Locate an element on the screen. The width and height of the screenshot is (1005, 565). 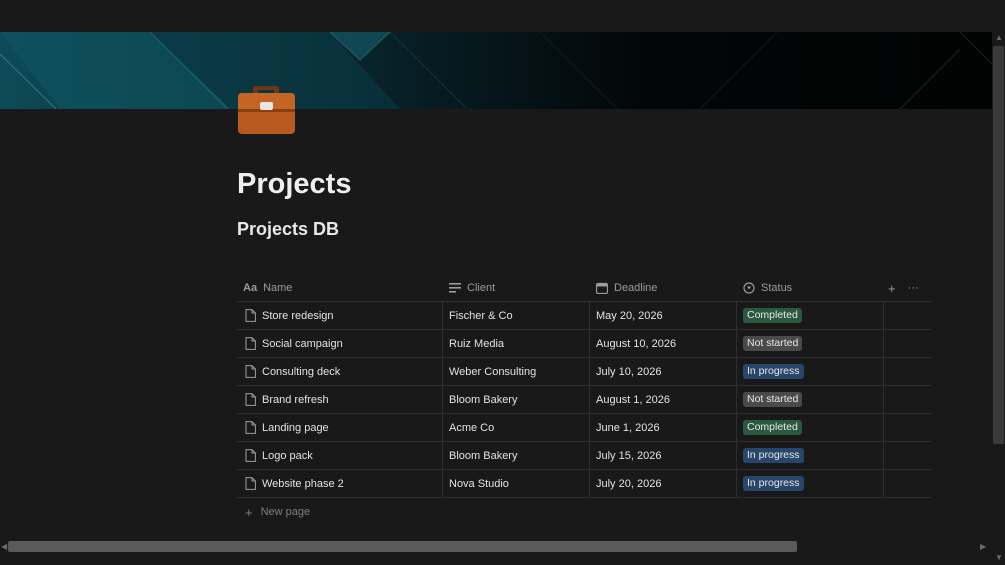
row-deadline: August 10, 2026 is located at coordinates (636, 343).